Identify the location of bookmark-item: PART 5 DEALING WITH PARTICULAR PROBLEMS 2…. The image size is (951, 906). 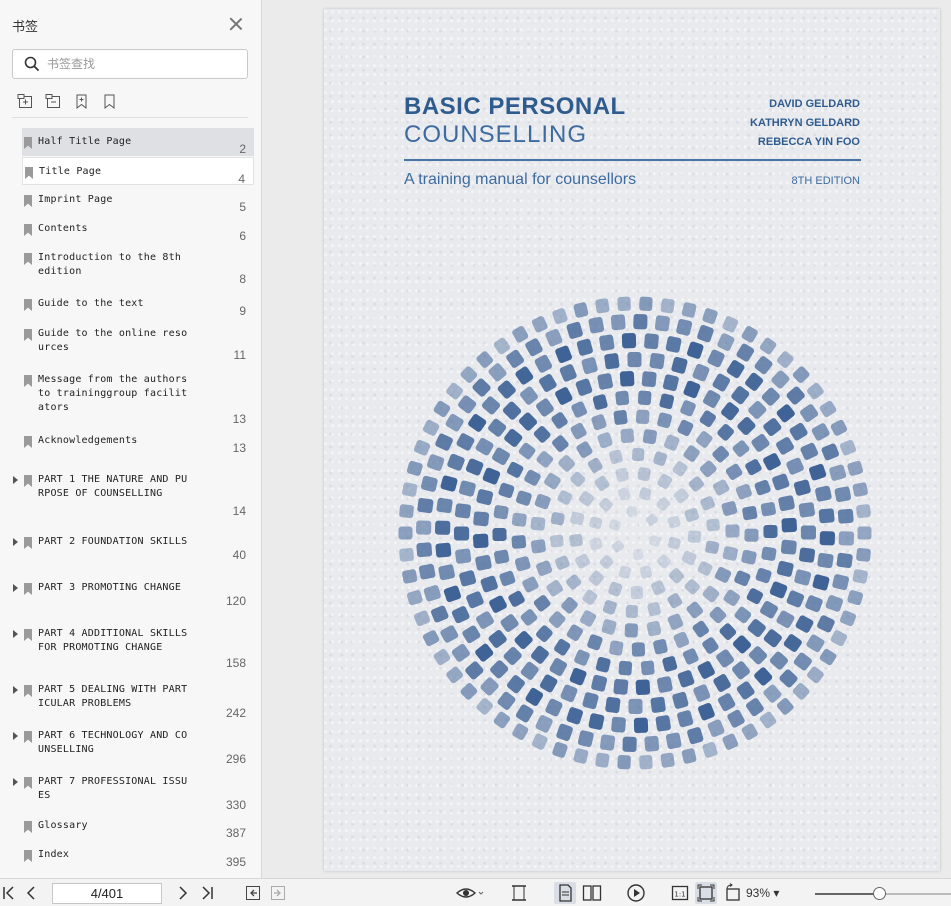
(133, 698).